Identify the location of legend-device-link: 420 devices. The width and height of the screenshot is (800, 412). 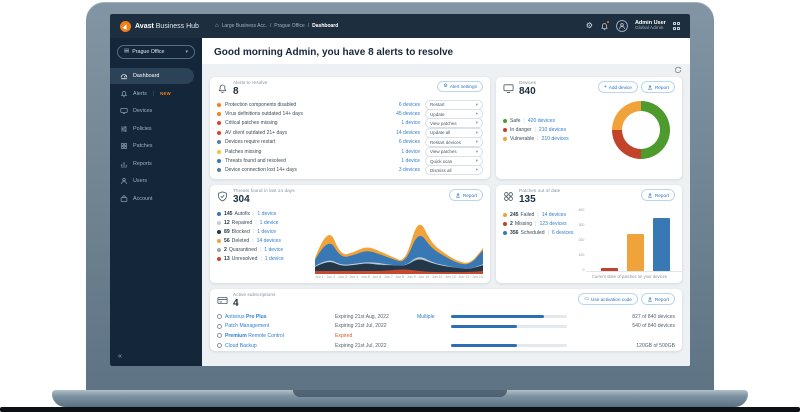
(541, 121).